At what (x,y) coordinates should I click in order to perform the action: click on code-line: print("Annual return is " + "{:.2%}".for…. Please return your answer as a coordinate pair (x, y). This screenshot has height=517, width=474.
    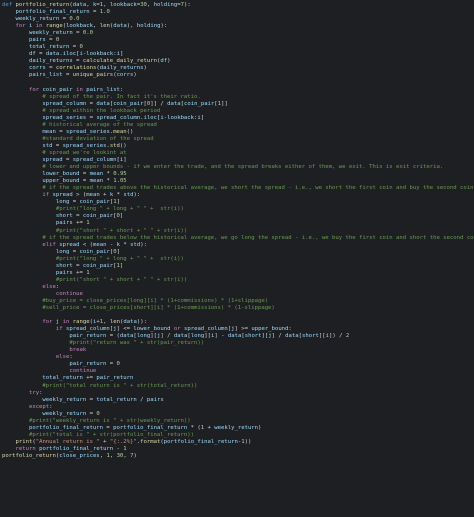
    Looking at the image, I should click on (237, 442).